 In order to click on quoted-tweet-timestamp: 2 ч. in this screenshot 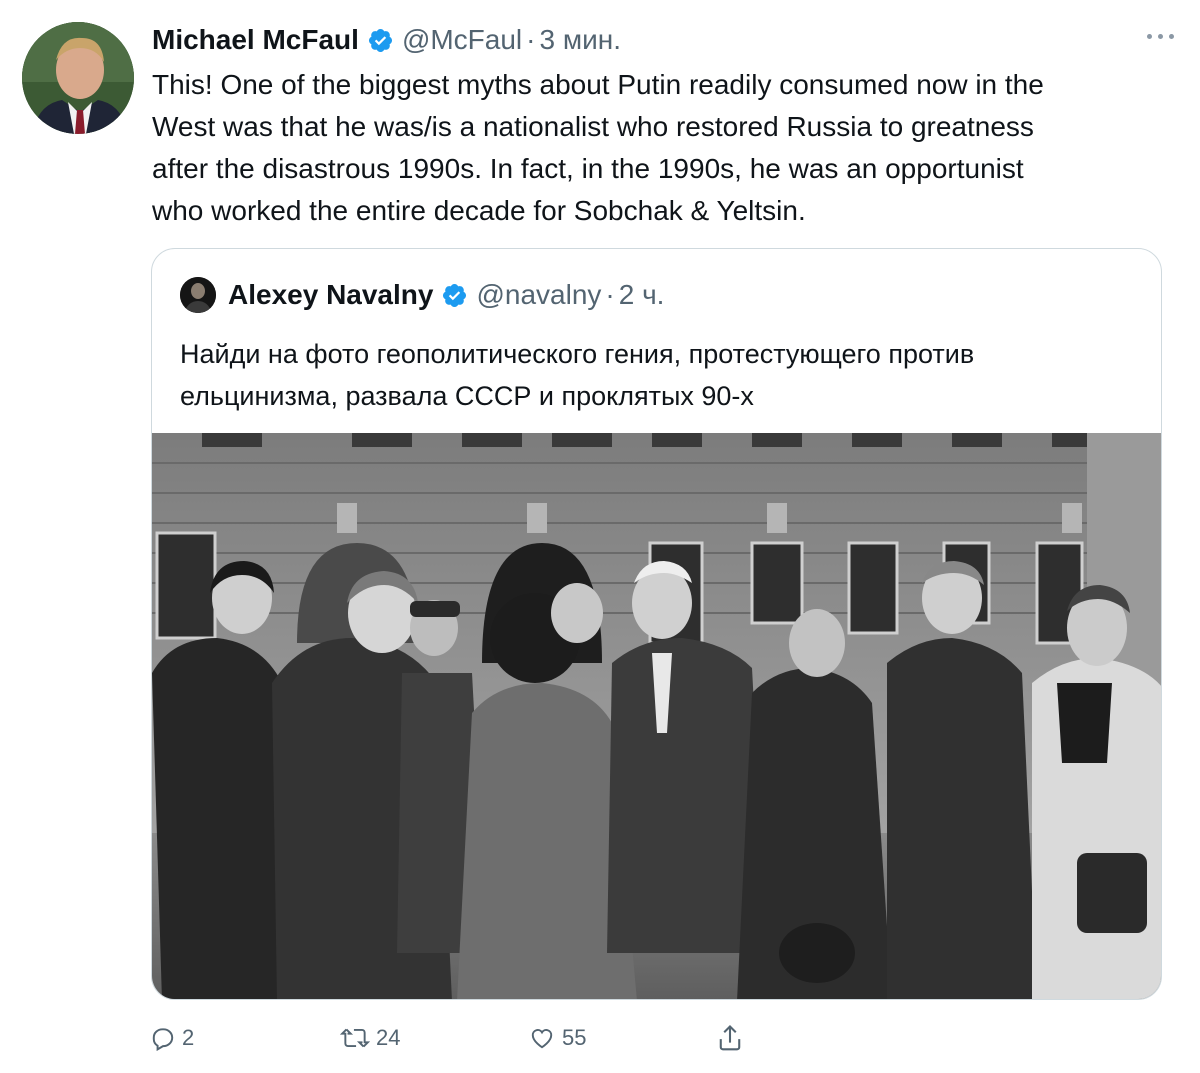, I will do `click(641, 294)`.